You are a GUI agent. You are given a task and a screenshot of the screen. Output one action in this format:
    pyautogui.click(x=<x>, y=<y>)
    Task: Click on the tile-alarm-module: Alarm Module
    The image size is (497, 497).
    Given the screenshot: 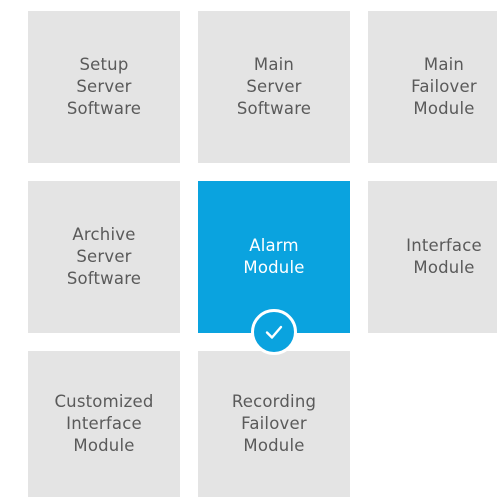 What is the action you would take?
    pyautogui.click(x=274, y=268)
    